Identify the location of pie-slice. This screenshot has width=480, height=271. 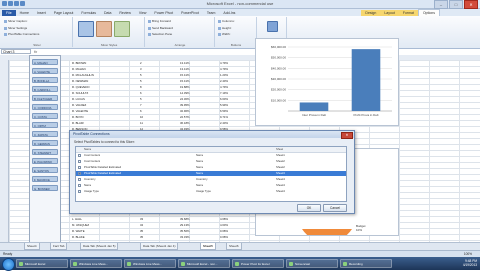
(327, 236).